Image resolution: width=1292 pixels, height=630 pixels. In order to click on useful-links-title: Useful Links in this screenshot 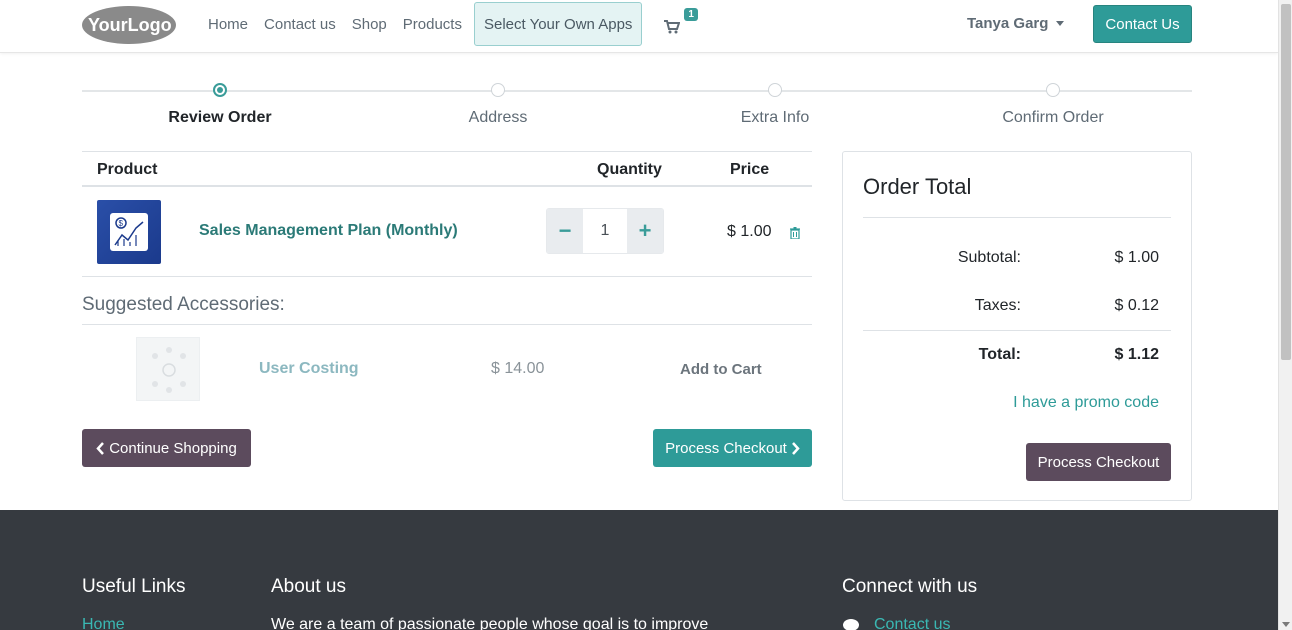, I will do `click(134, 586)`.